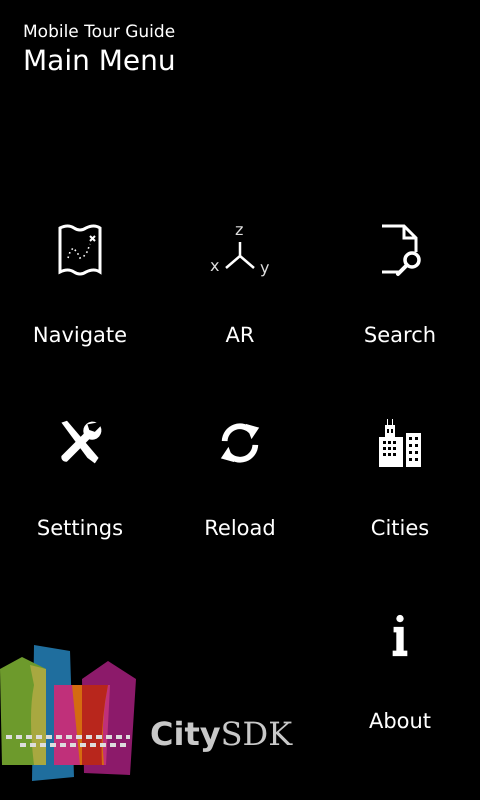 This screenshot has height=800, width=480. I want to click on menu-label: Cities, so click(400, 528).